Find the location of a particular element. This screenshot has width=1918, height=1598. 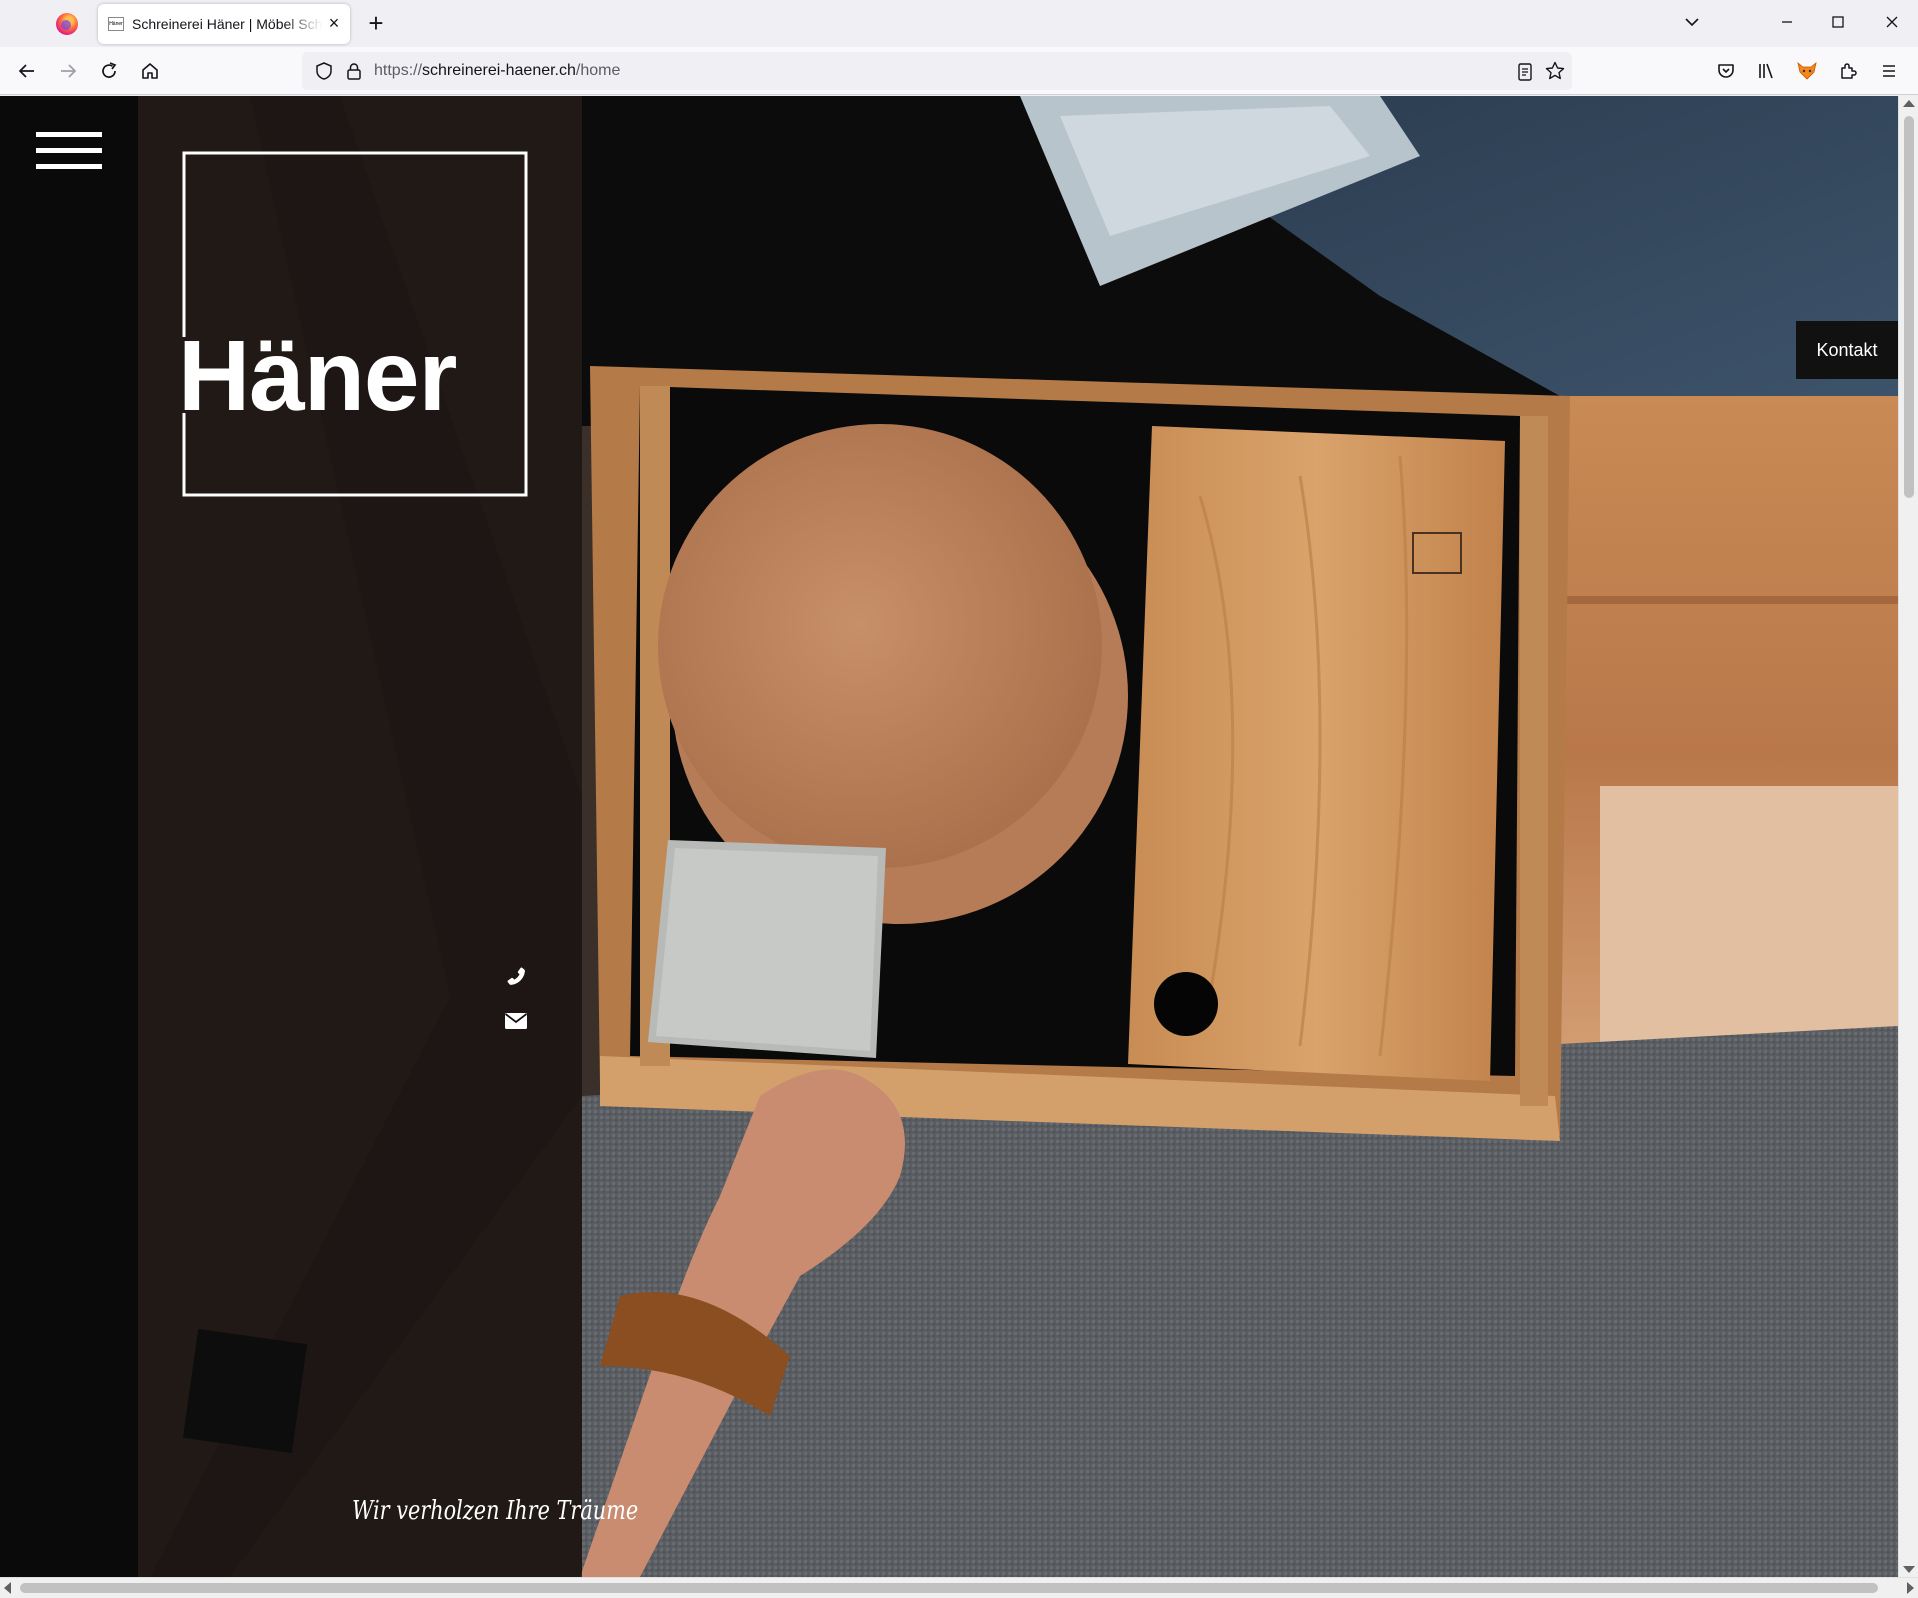

url-host: schreinerei-haener.ch is located at coordinates (499, 70).